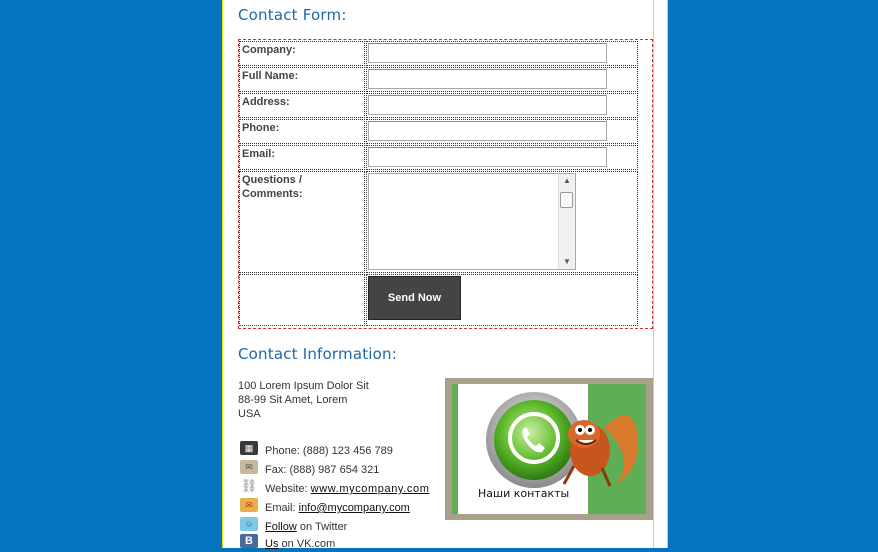 The width and height of the screenshot is (878, 552). I want to click on link-icon: ⛓, so click(249, 485).